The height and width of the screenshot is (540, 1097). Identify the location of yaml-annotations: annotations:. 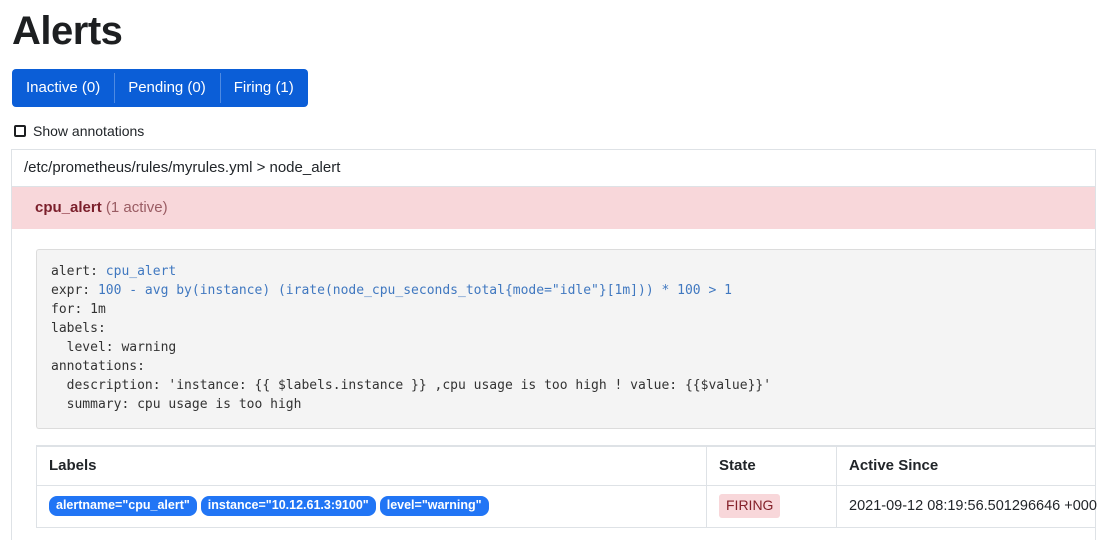
(98, 366).